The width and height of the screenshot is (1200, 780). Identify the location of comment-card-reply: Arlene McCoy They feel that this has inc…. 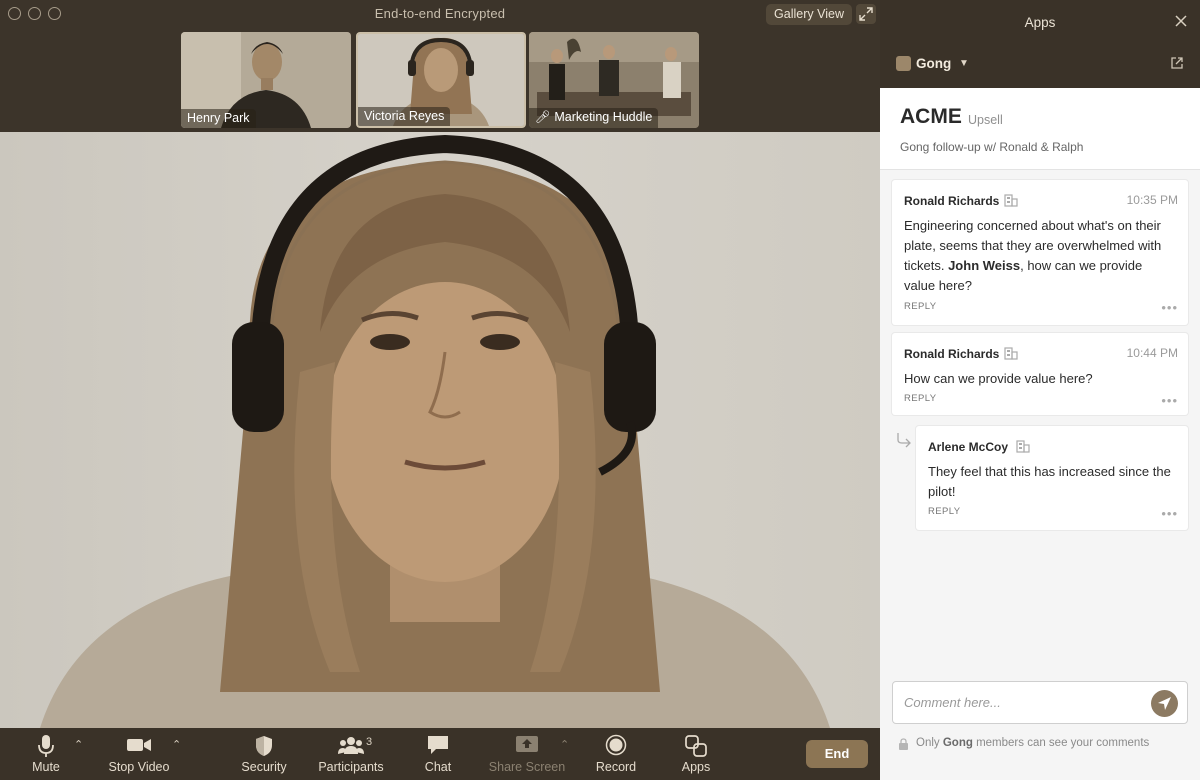
(1052, 478).